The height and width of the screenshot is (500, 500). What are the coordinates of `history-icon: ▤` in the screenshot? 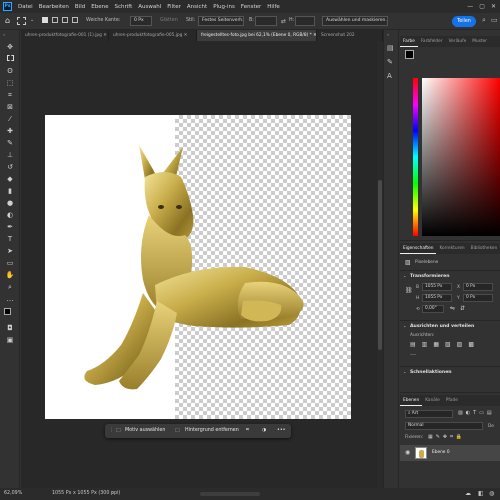 It's located at (390, 48).